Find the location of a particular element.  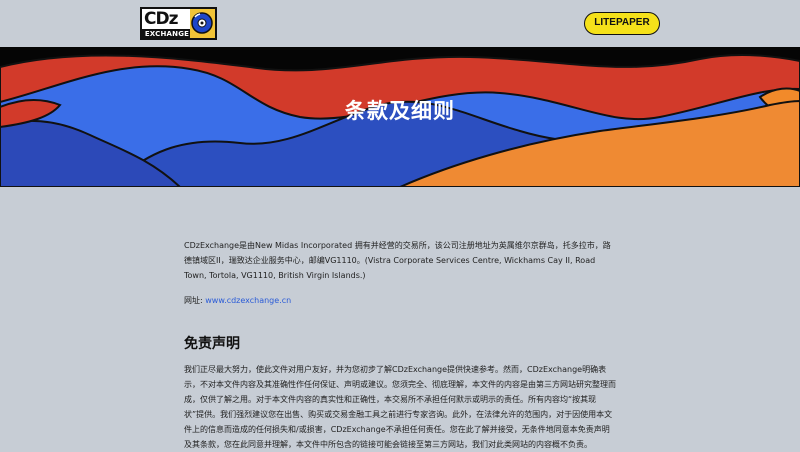

cdz-exchange-logo: CDz EXCHANGE is located at coordinates (178, 23).